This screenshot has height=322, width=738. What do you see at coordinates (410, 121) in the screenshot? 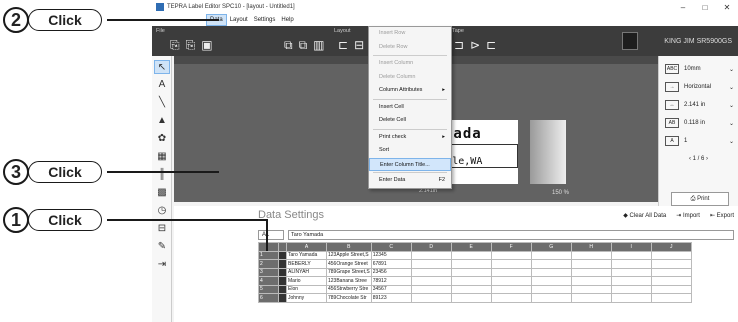
I see `menu-item-delete-cell: Delete Cell` at bounding box center [410, 121].